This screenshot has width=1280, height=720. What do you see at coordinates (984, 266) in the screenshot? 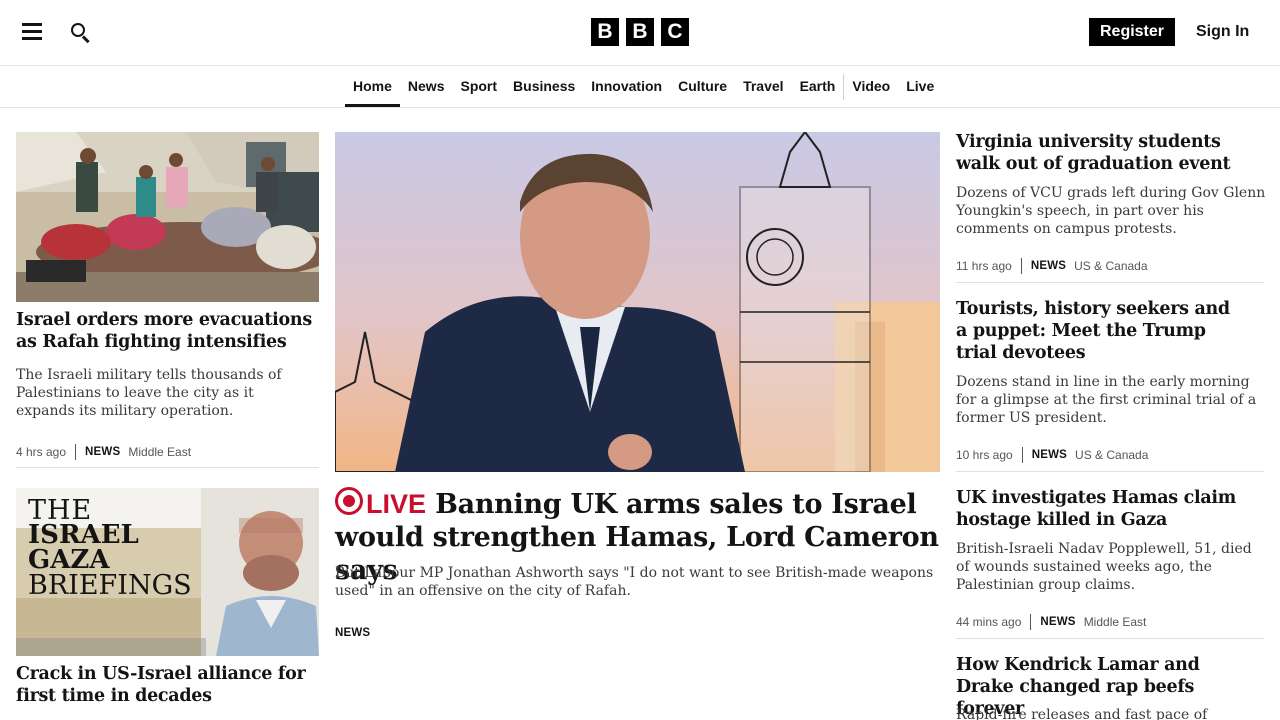
I see `timestamp: 11 hrs ago` at bounding box center [984, 266].